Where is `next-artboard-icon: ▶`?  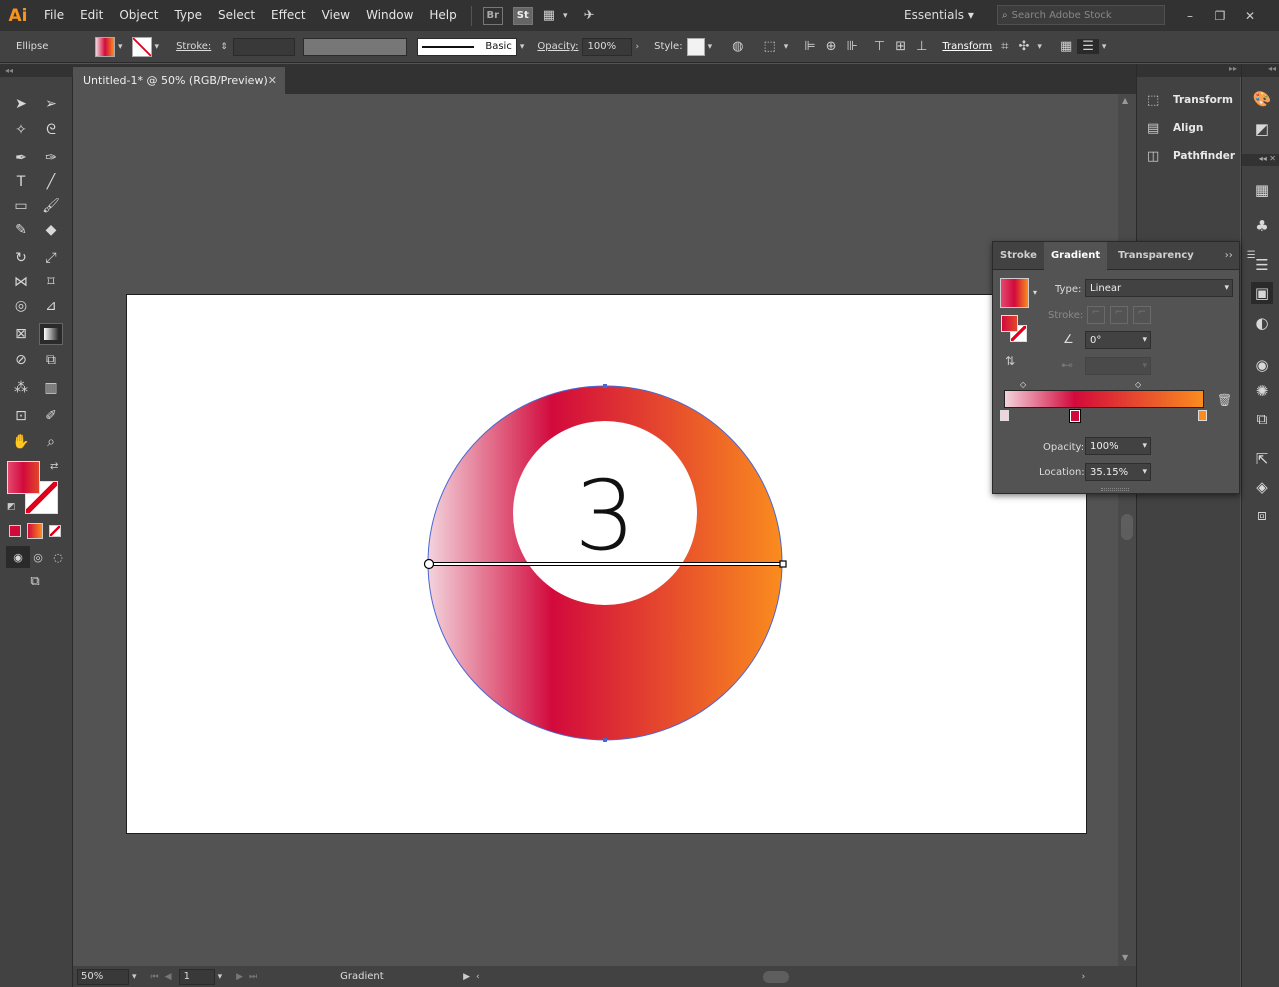
next-artboard-icon: ▶ is located at coordinates (239, 977).